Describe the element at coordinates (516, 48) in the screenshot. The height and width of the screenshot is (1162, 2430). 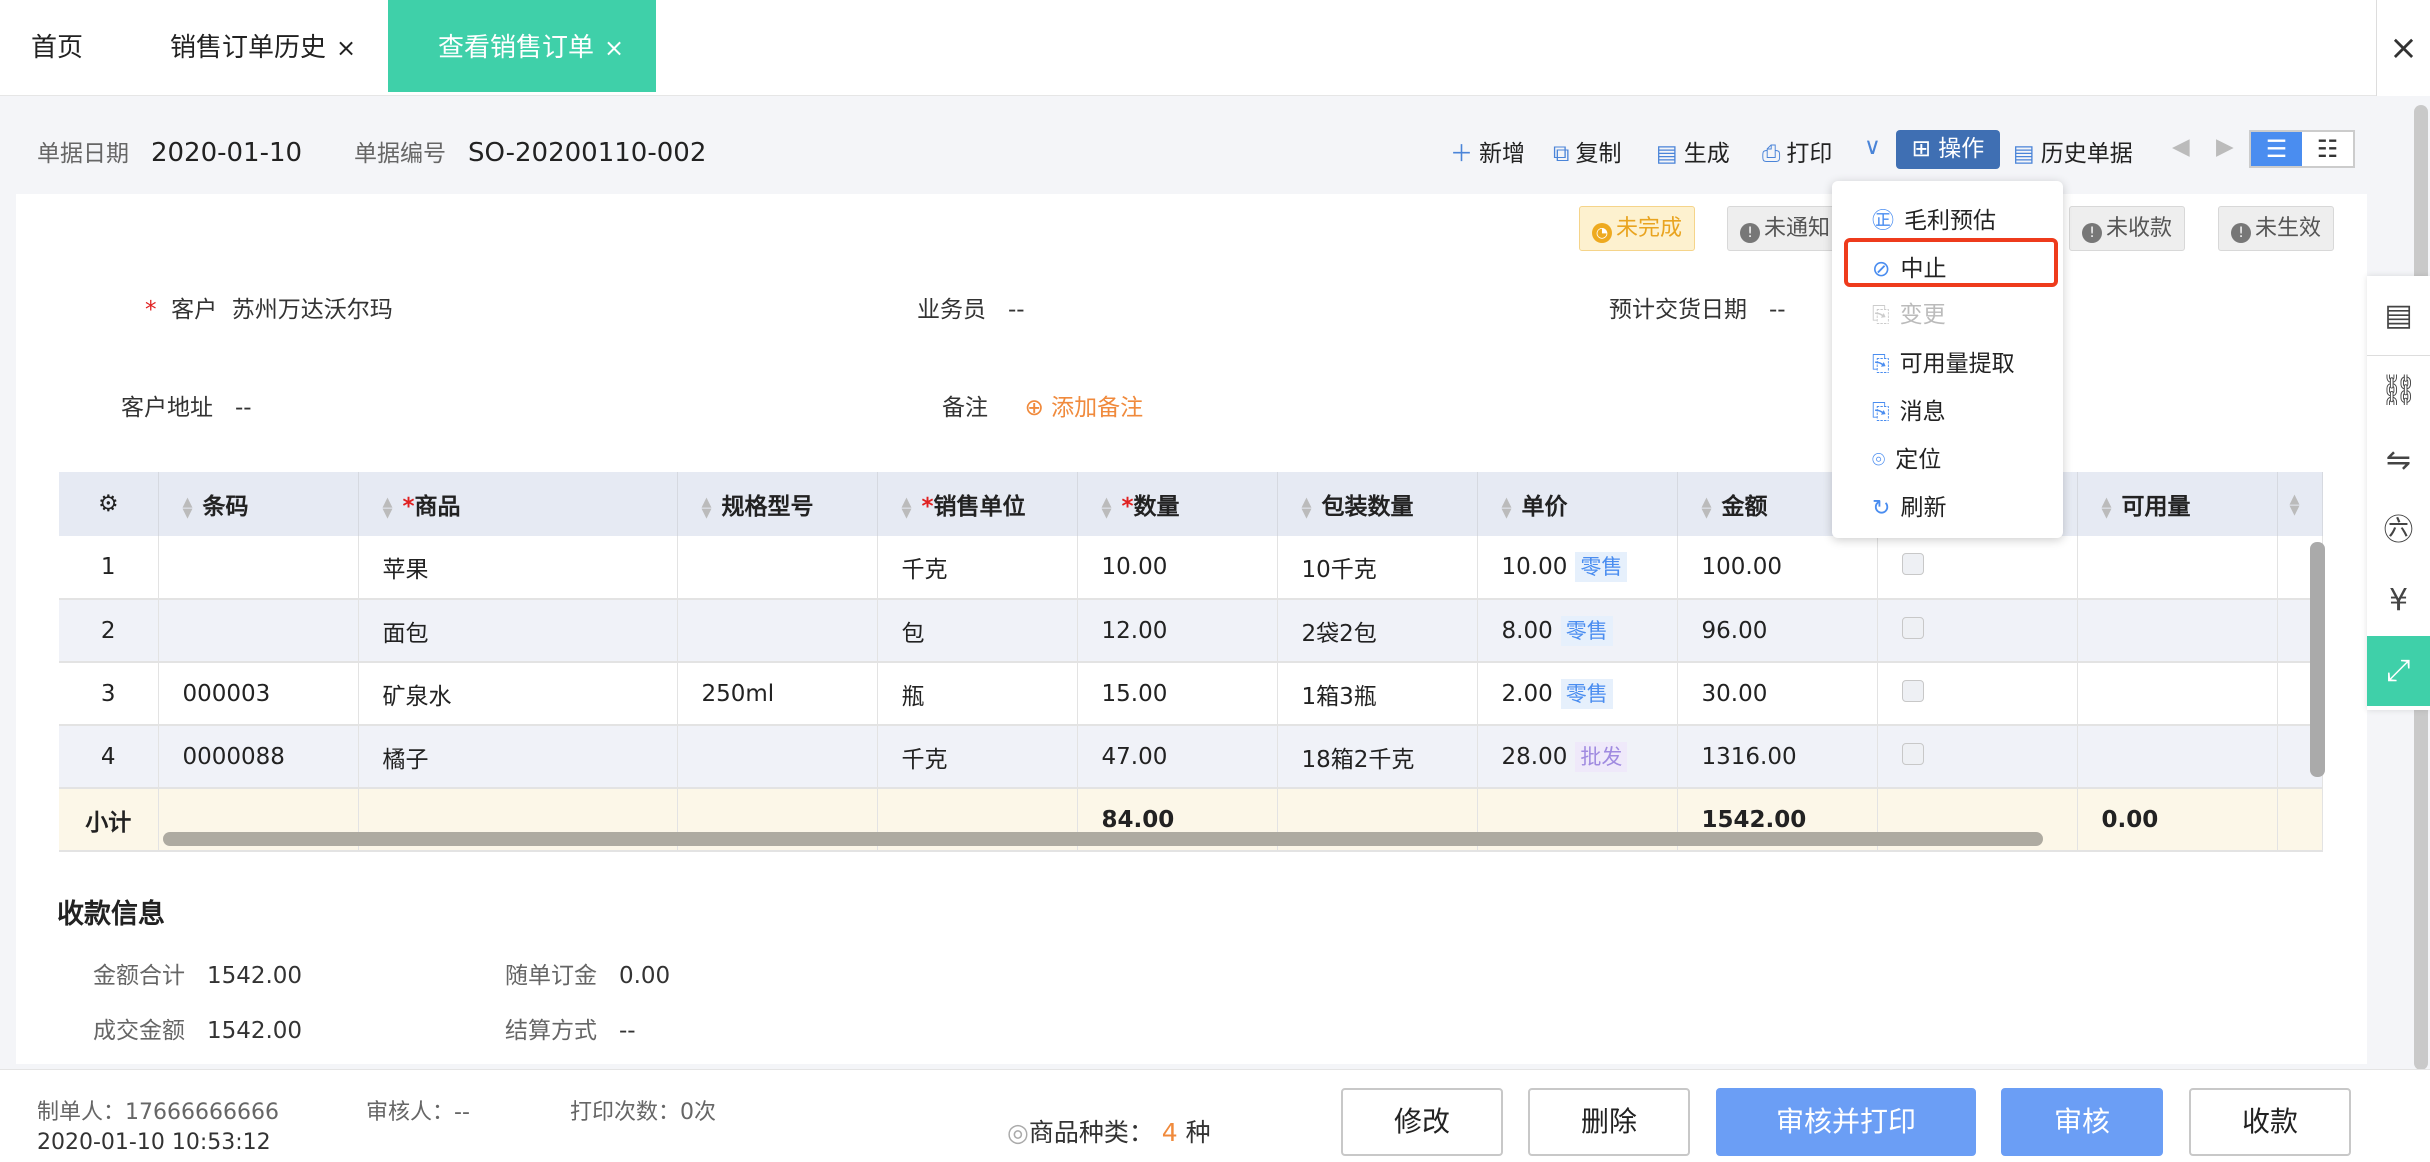
I see `tab-label: 查看销售订单` at that location.